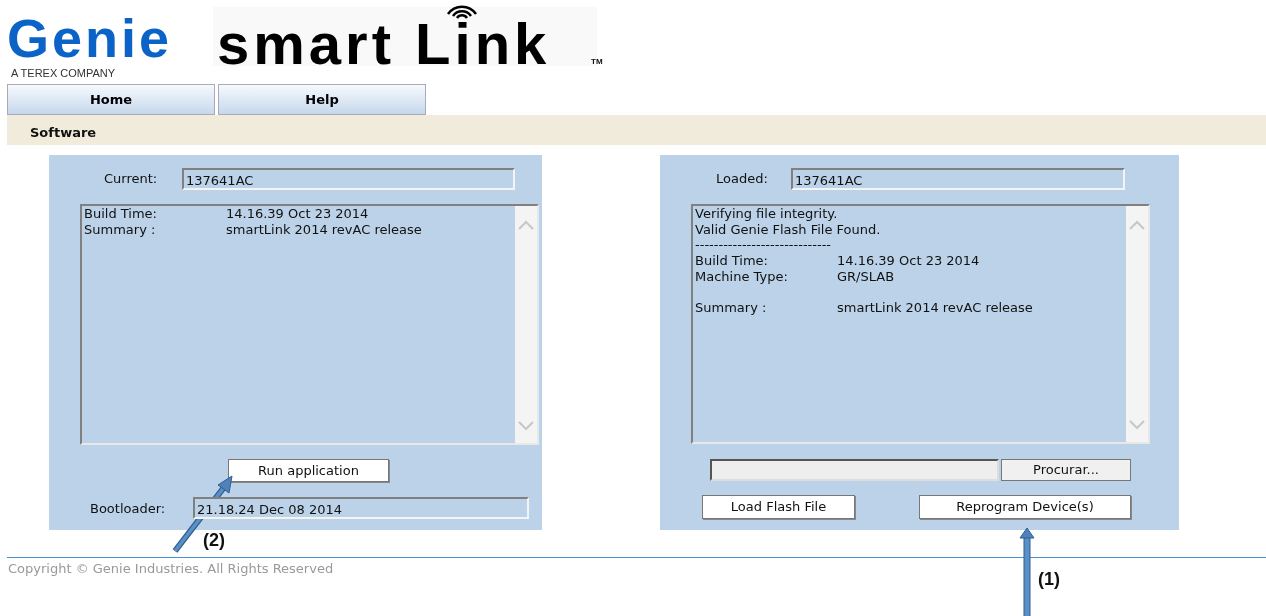 This screenshot has height=616, width=1266. I want to click on info-line: Valid Genie Flash File Found., so click(788, 229).